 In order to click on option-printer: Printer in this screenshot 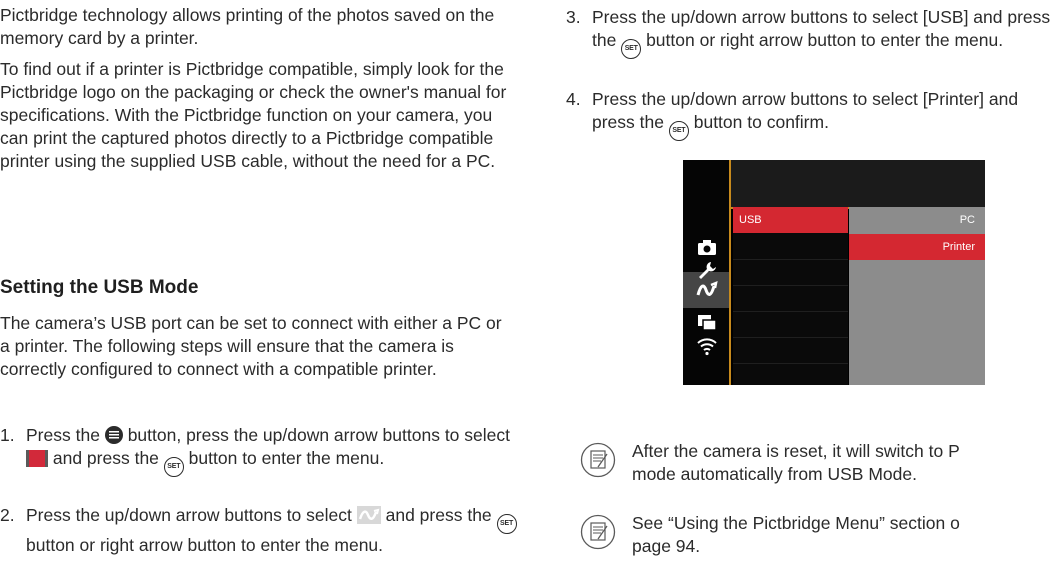, I will do `click(917, 247)`.